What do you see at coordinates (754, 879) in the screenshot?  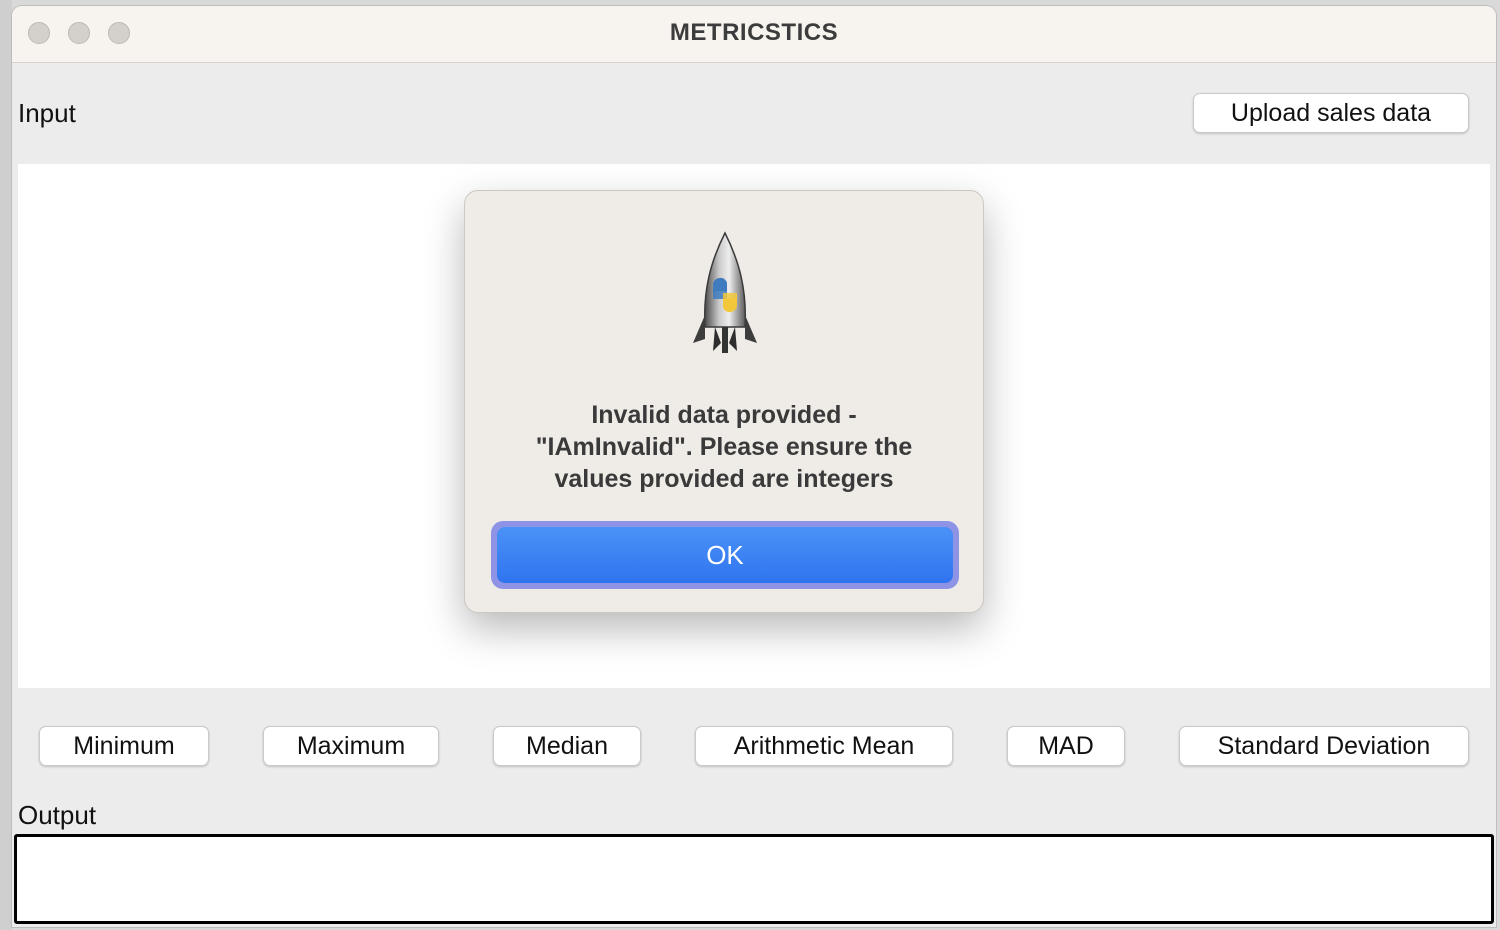 I see `output-text-area` at bounding box center [754, 879].